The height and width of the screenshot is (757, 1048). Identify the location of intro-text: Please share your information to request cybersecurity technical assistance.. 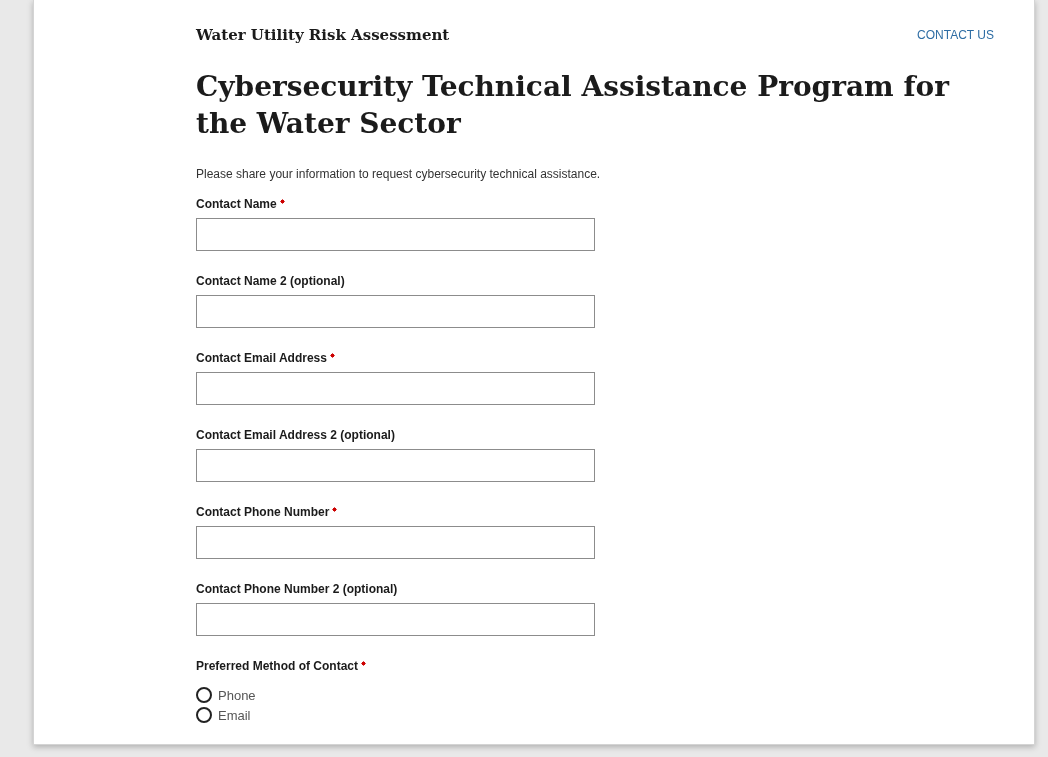
(399, 174).